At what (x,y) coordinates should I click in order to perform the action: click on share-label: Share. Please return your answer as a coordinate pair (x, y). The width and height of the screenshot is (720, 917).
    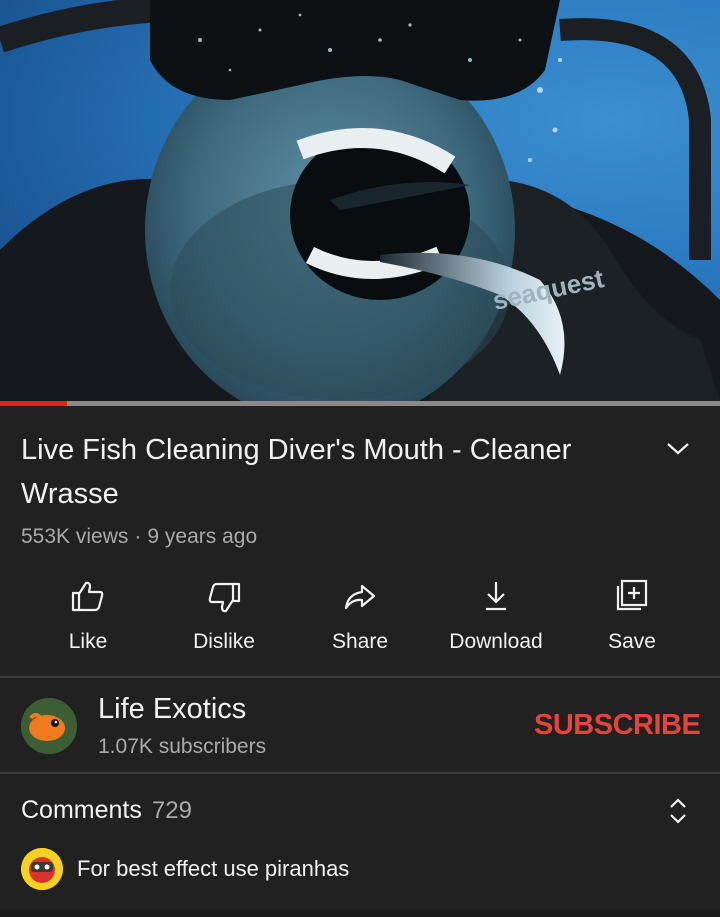
    Looking at the image, I should click on (360, 641).